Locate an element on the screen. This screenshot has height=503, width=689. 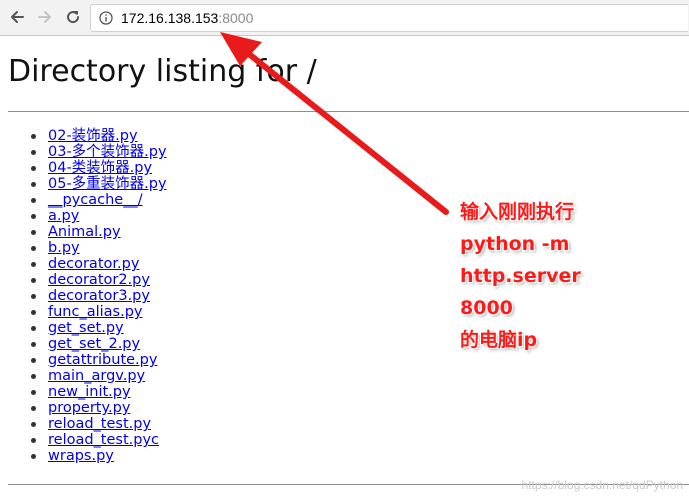
list-item: decorator.py is located at coordinates (98, 264).